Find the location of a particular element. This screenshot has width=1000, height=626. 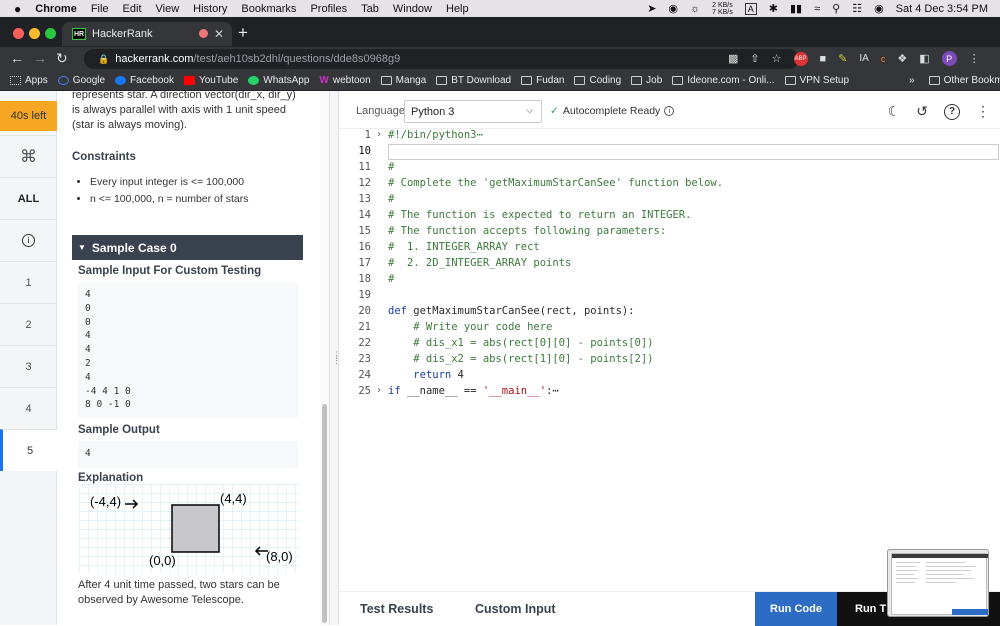

code-line: def getMaximumStarCanSee(rect, points): is located at coordinates (511, 311).